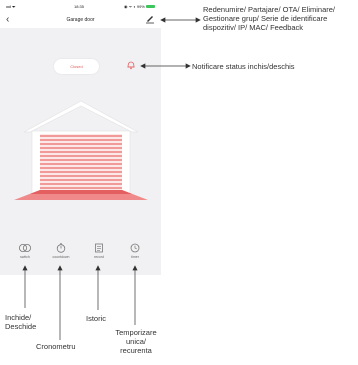  What do you see at coordinates (21, 322) in the screenshot?
I see `switch-annotation: Inchide/ Deschide` at bounding box center [21, 322].